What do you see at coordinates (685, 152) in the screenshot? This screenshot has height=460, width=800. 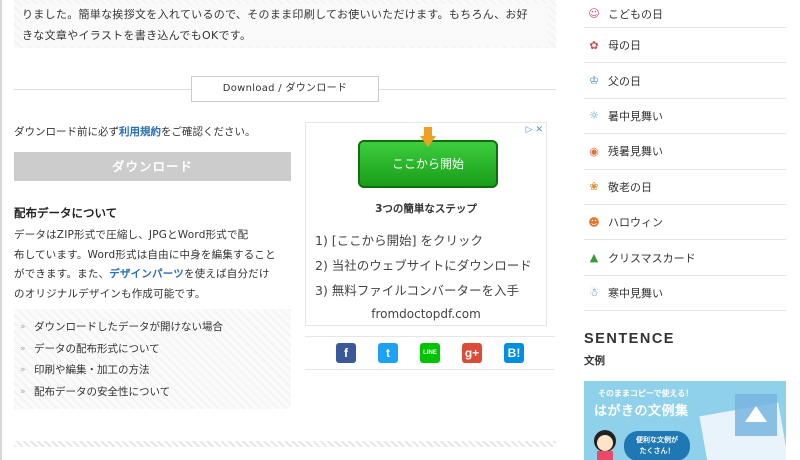 I see `sidebar-item-zansho: ◉ 残暑見舞い` at bounding box center [685, 152].